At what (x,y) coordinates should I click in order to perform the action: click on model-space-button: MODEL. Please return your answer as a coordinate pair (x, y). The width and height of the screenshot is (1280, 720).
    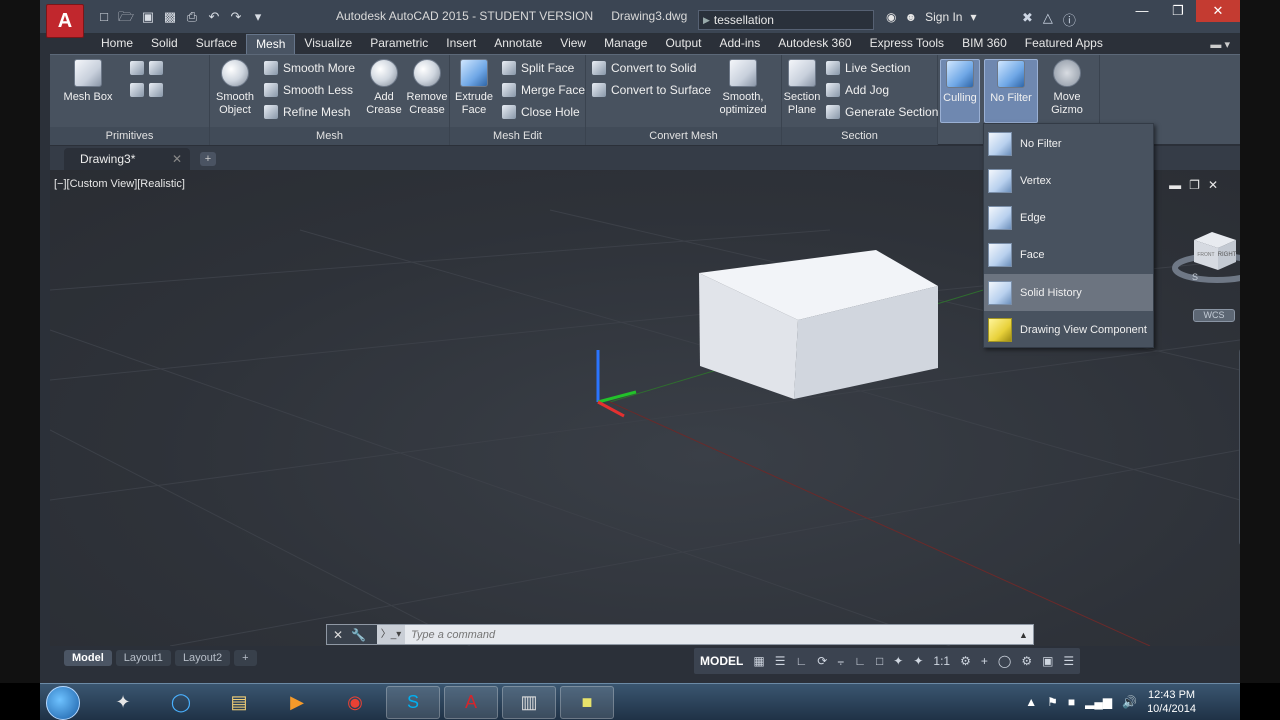
    Looking at the image, I should click on (721, 661).